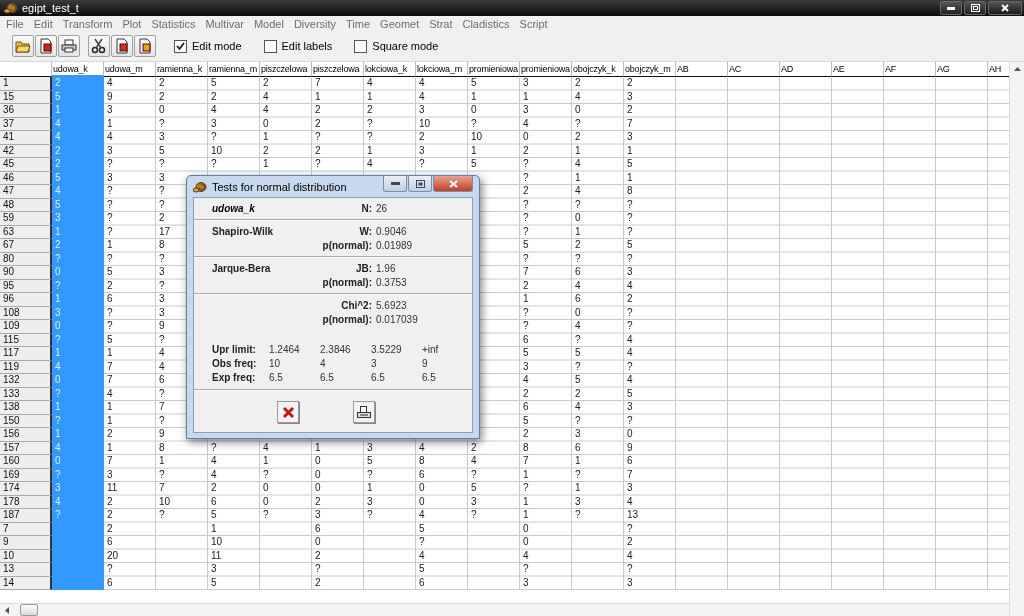  What do you see at coordinates (26, 462) in the screenshot?
I see `row-header: 160` at bounding box center [26, 462].